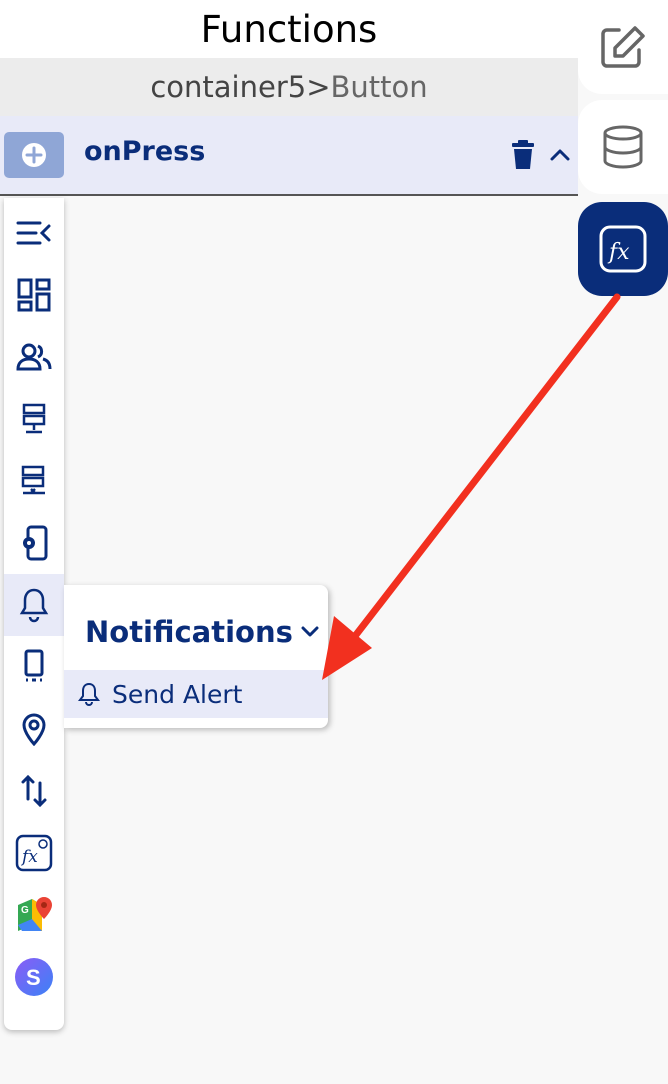  Describe the element at coordinates (196, 656) in the screenshot. I see `notifications-flyout: Notifications Send Alert` at that location.